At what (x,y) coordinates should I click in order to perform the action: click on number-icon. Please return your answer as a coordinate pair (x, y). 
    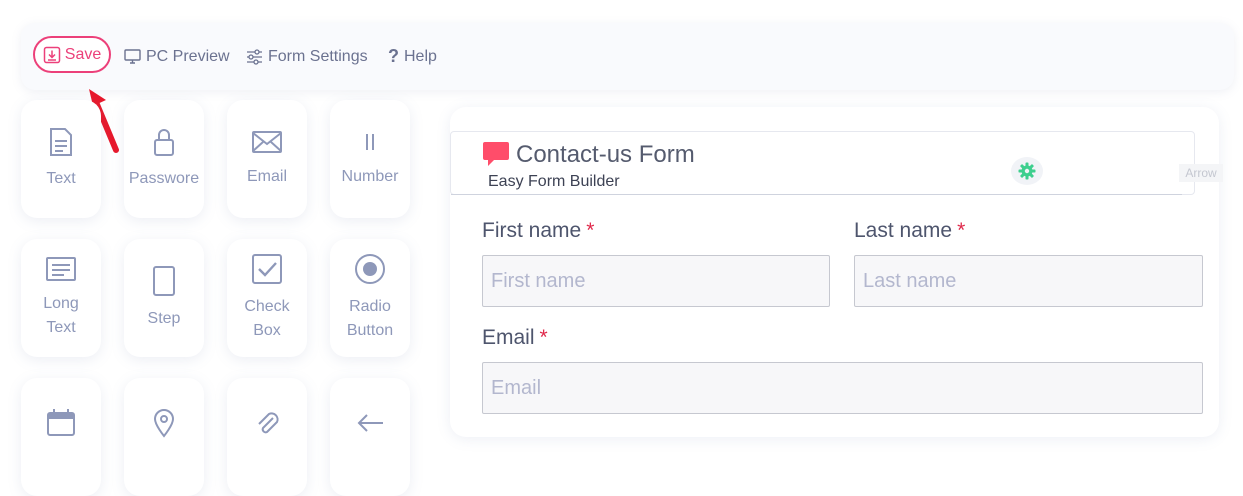
    Looking at the image, I should click on (370, 142).